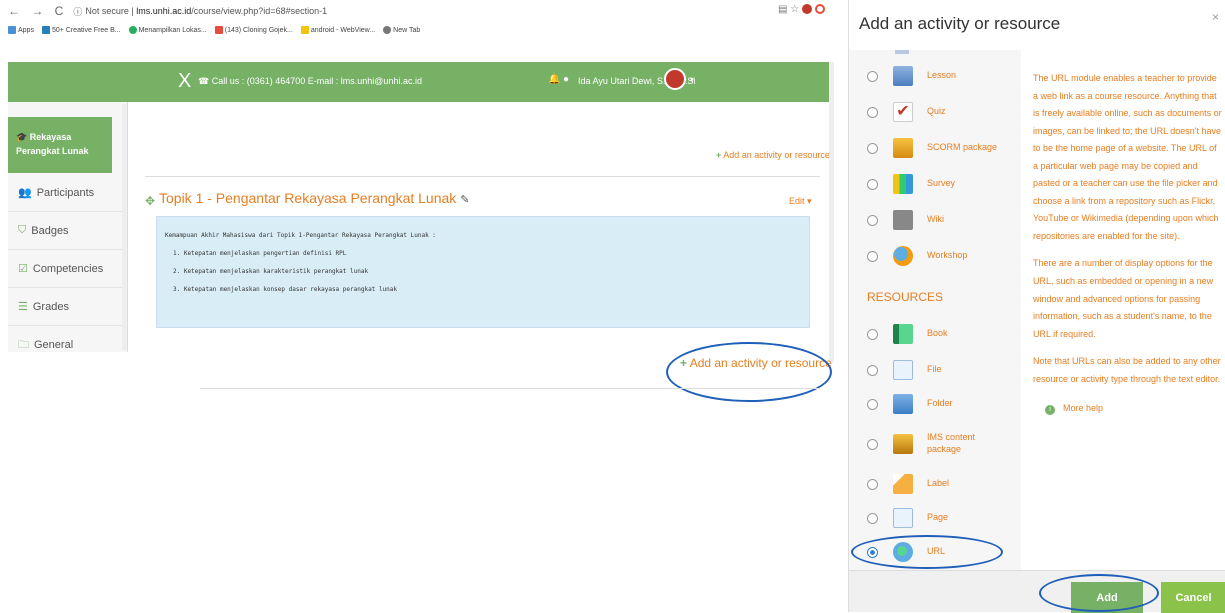 Image resolution: width=1225 pixels, height=613 pixels. Describe the element at coordinates (935, 220) in the screenshot. I see `option-wiki: Wiki` at that location.